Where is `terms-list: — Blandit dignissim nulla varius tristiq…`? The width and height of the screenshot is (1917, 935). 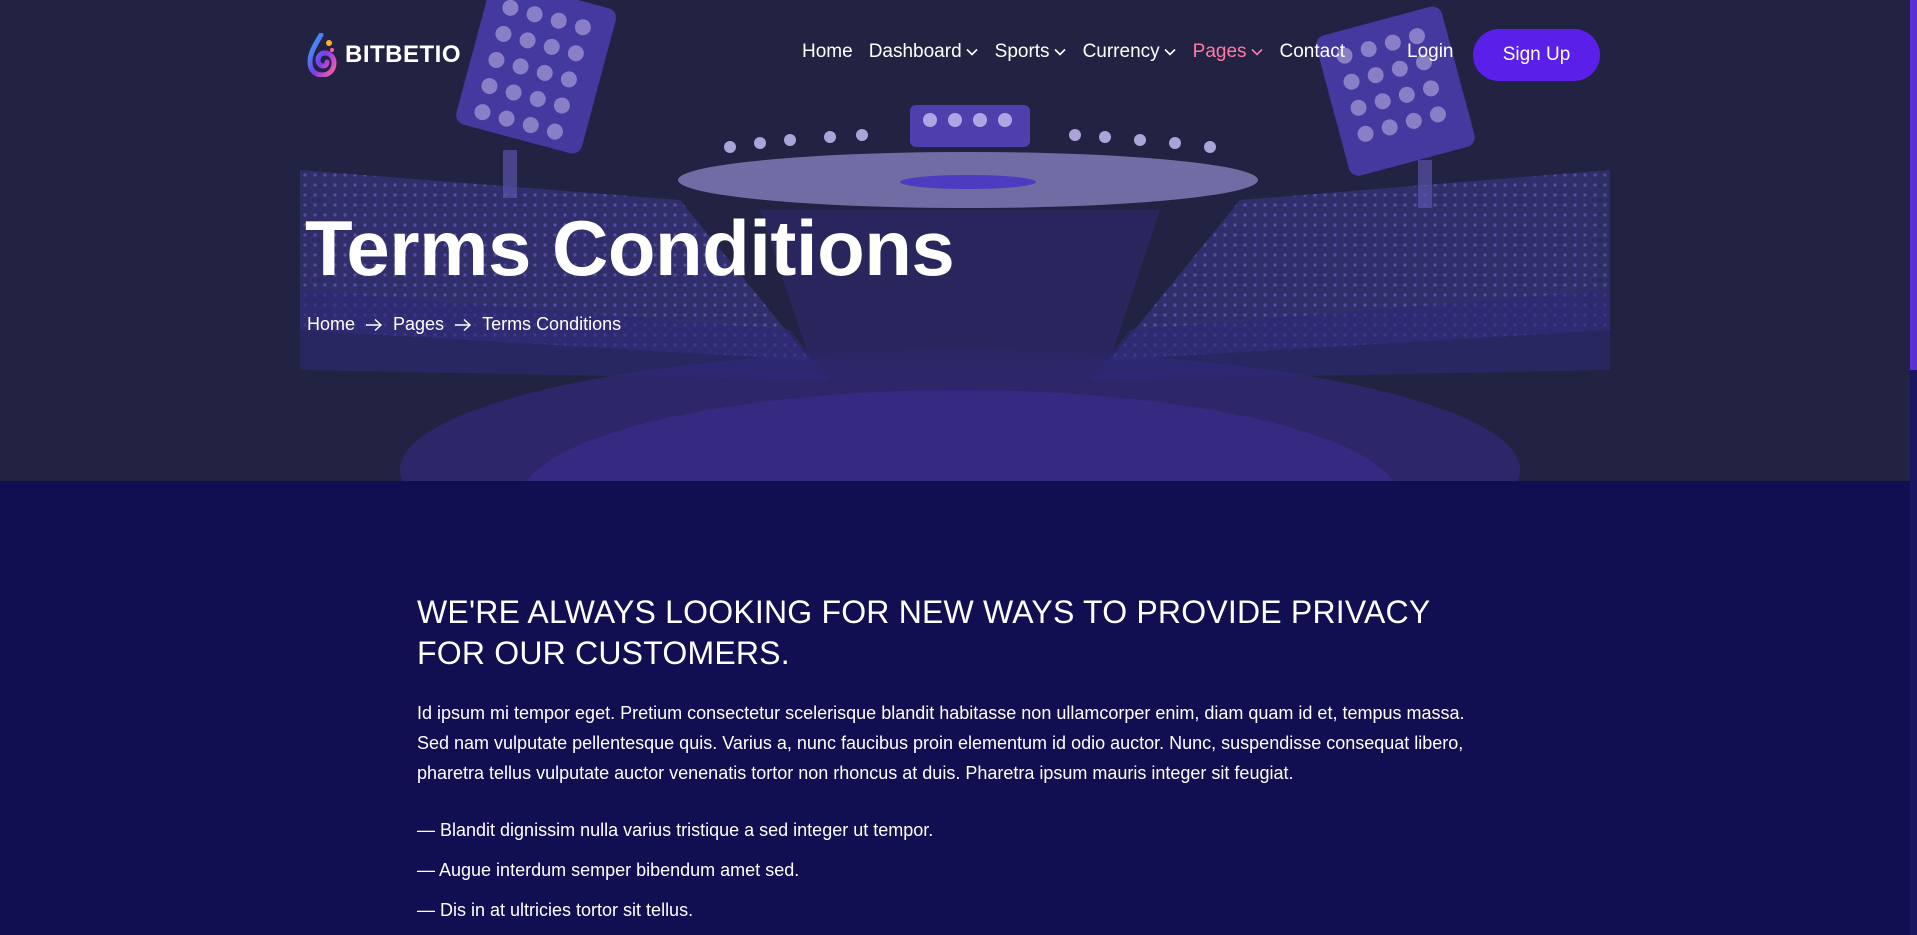 terms-list: — Blandit dignissim nulla varius tristiq… is located at coordinates (957, 870).